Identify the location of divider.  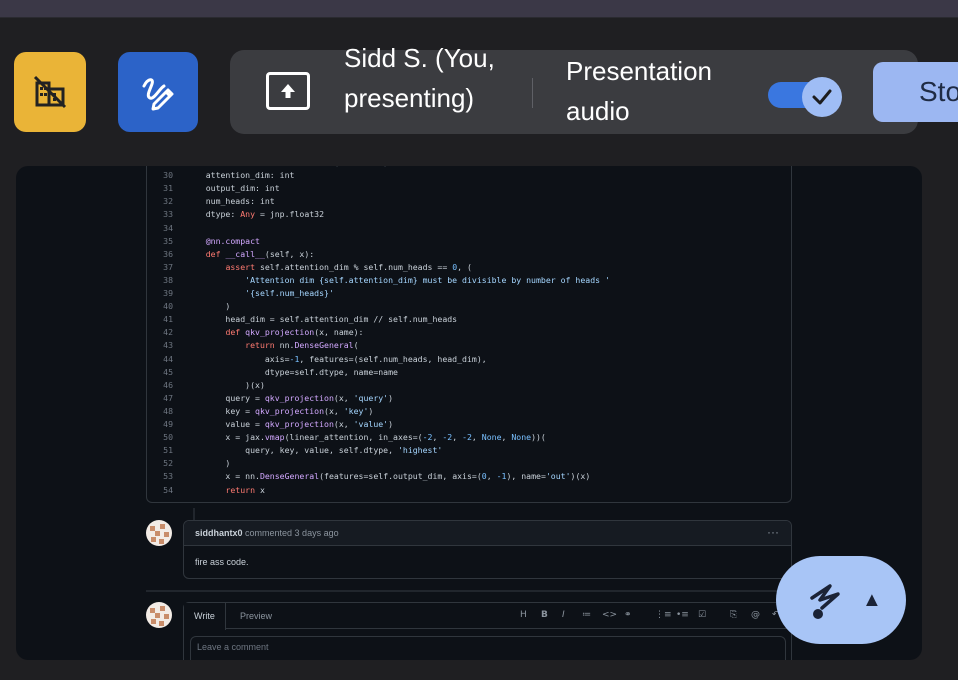
(532, 93).